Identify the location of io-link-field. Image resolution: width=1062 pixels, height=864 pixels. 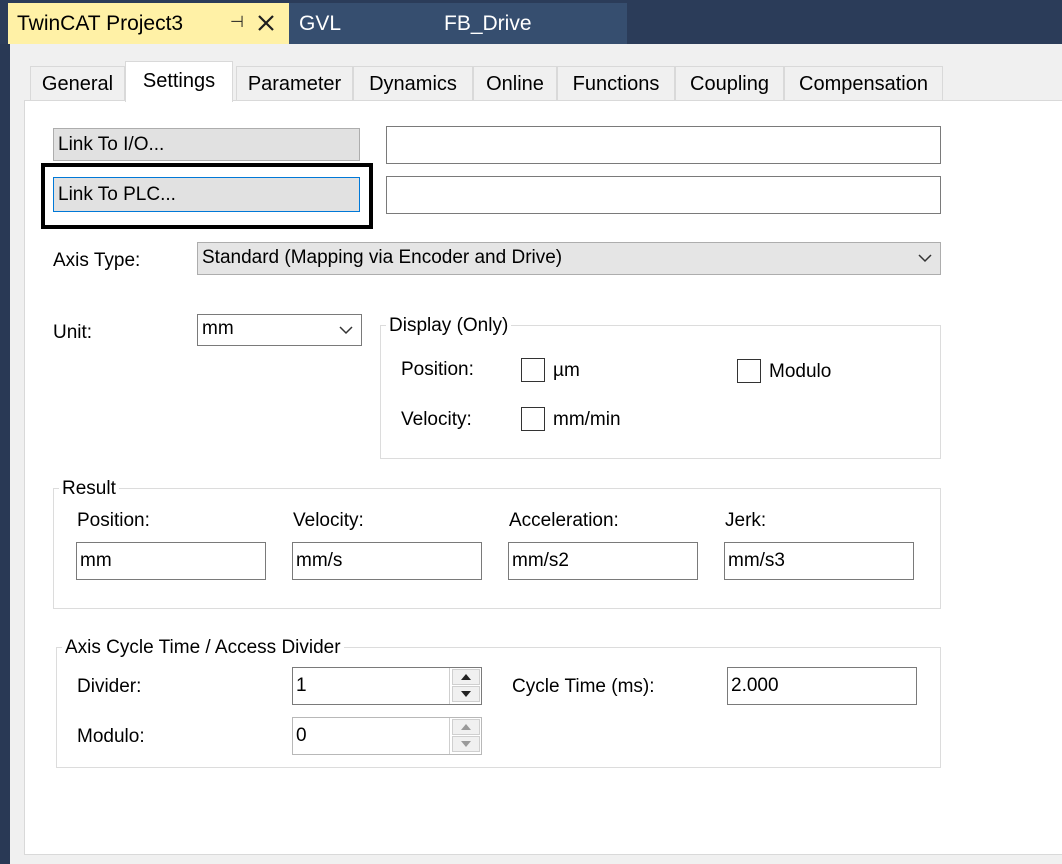
(663, 145).